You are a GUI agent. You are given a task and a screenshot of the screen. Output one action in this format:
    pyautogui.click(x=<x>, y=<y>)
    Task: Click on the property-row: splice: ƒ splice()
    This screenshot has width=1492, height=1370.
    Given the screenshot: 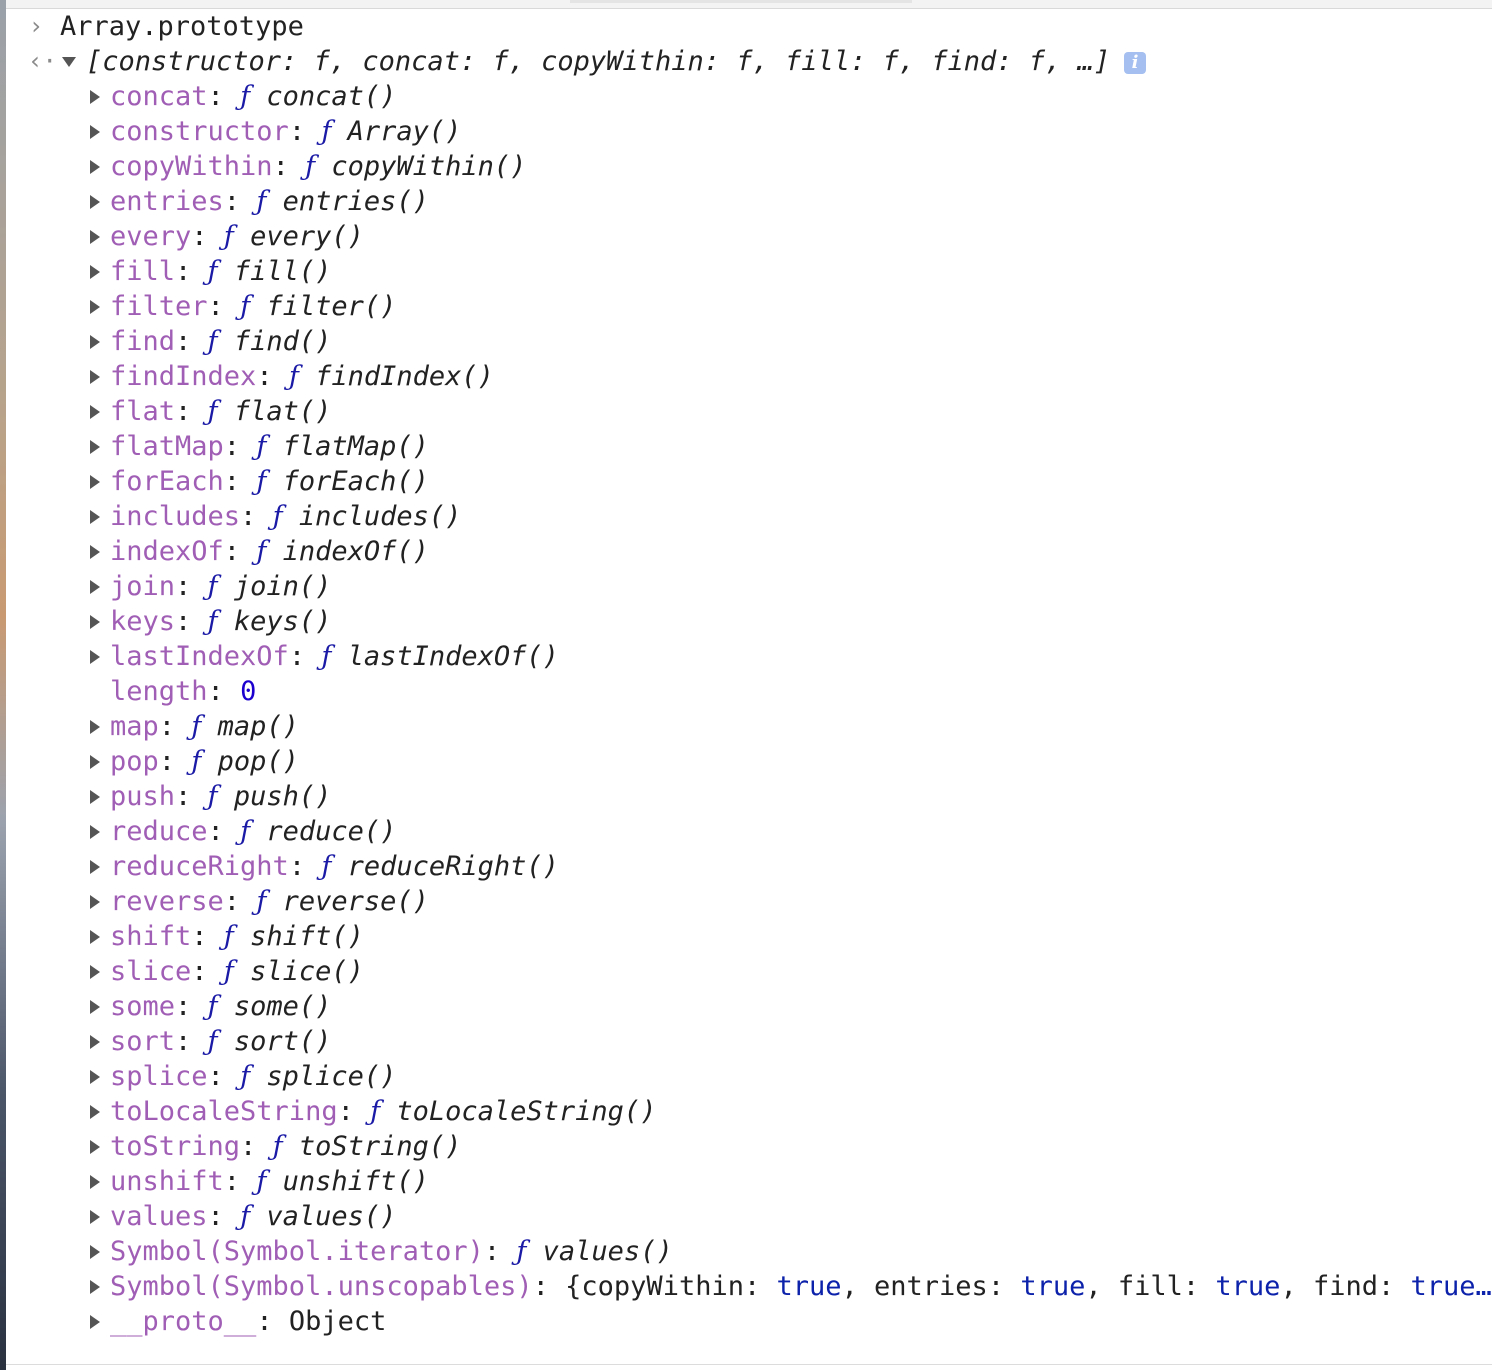 What is the action you would take?
    pyautogui.click(x=749, y=1076)
    